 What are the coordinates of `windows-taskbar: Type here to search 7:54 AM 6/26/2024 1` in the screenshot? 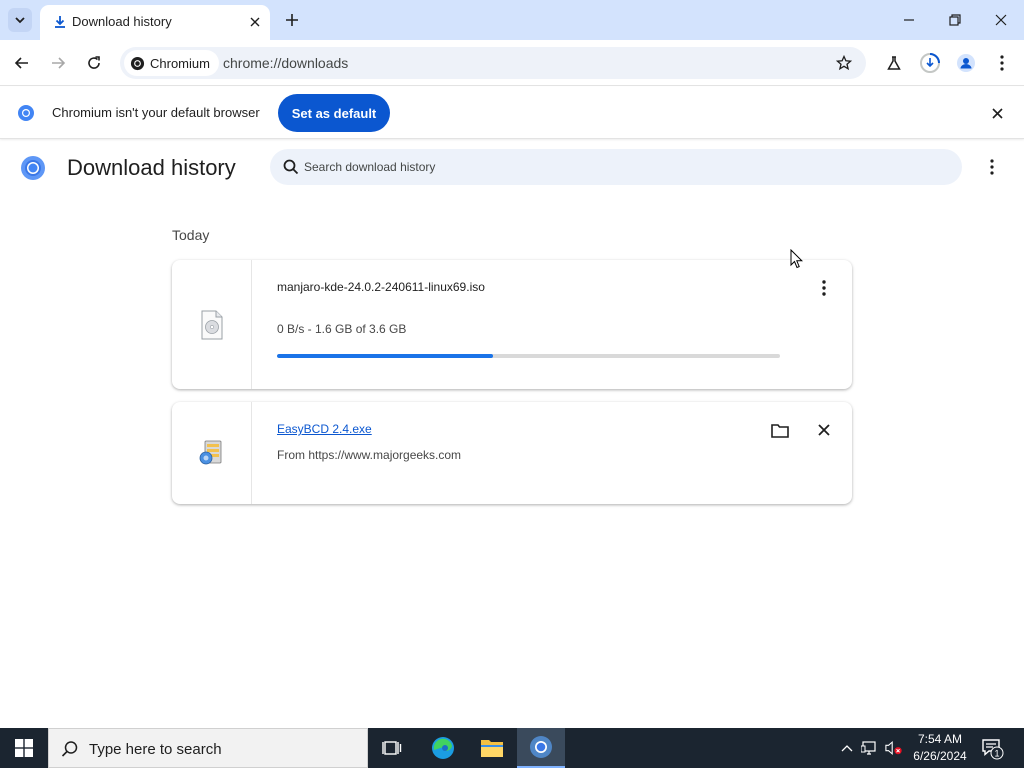 It's located at (512, 748).